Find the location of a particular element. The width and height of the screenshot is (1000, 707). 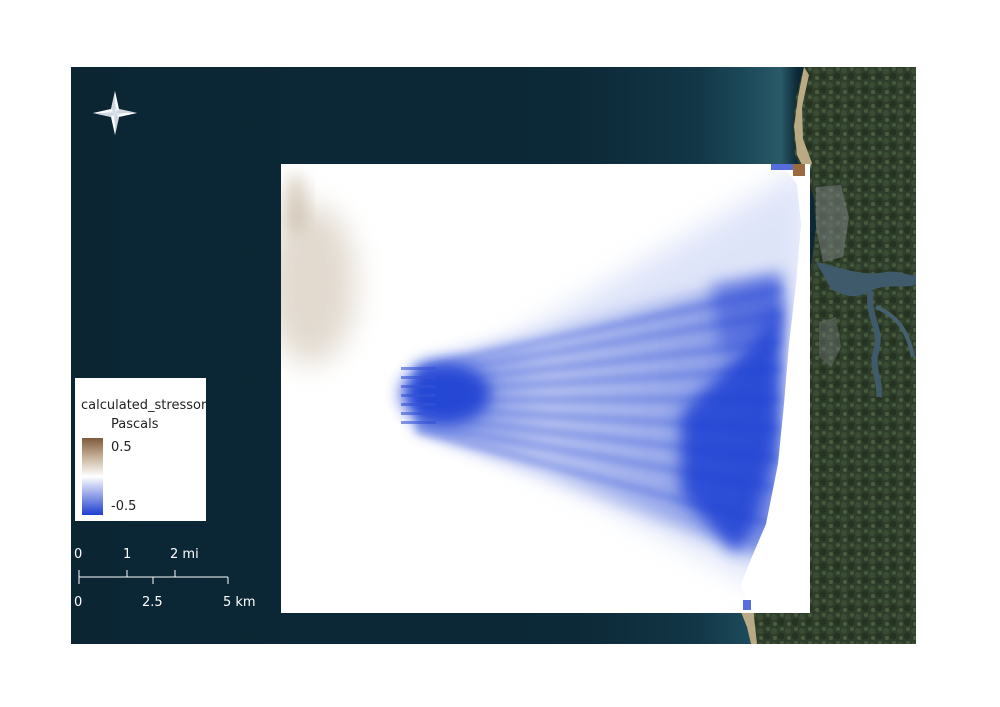

legend-min-label: -0.5 is located at coordinates (124, 506).